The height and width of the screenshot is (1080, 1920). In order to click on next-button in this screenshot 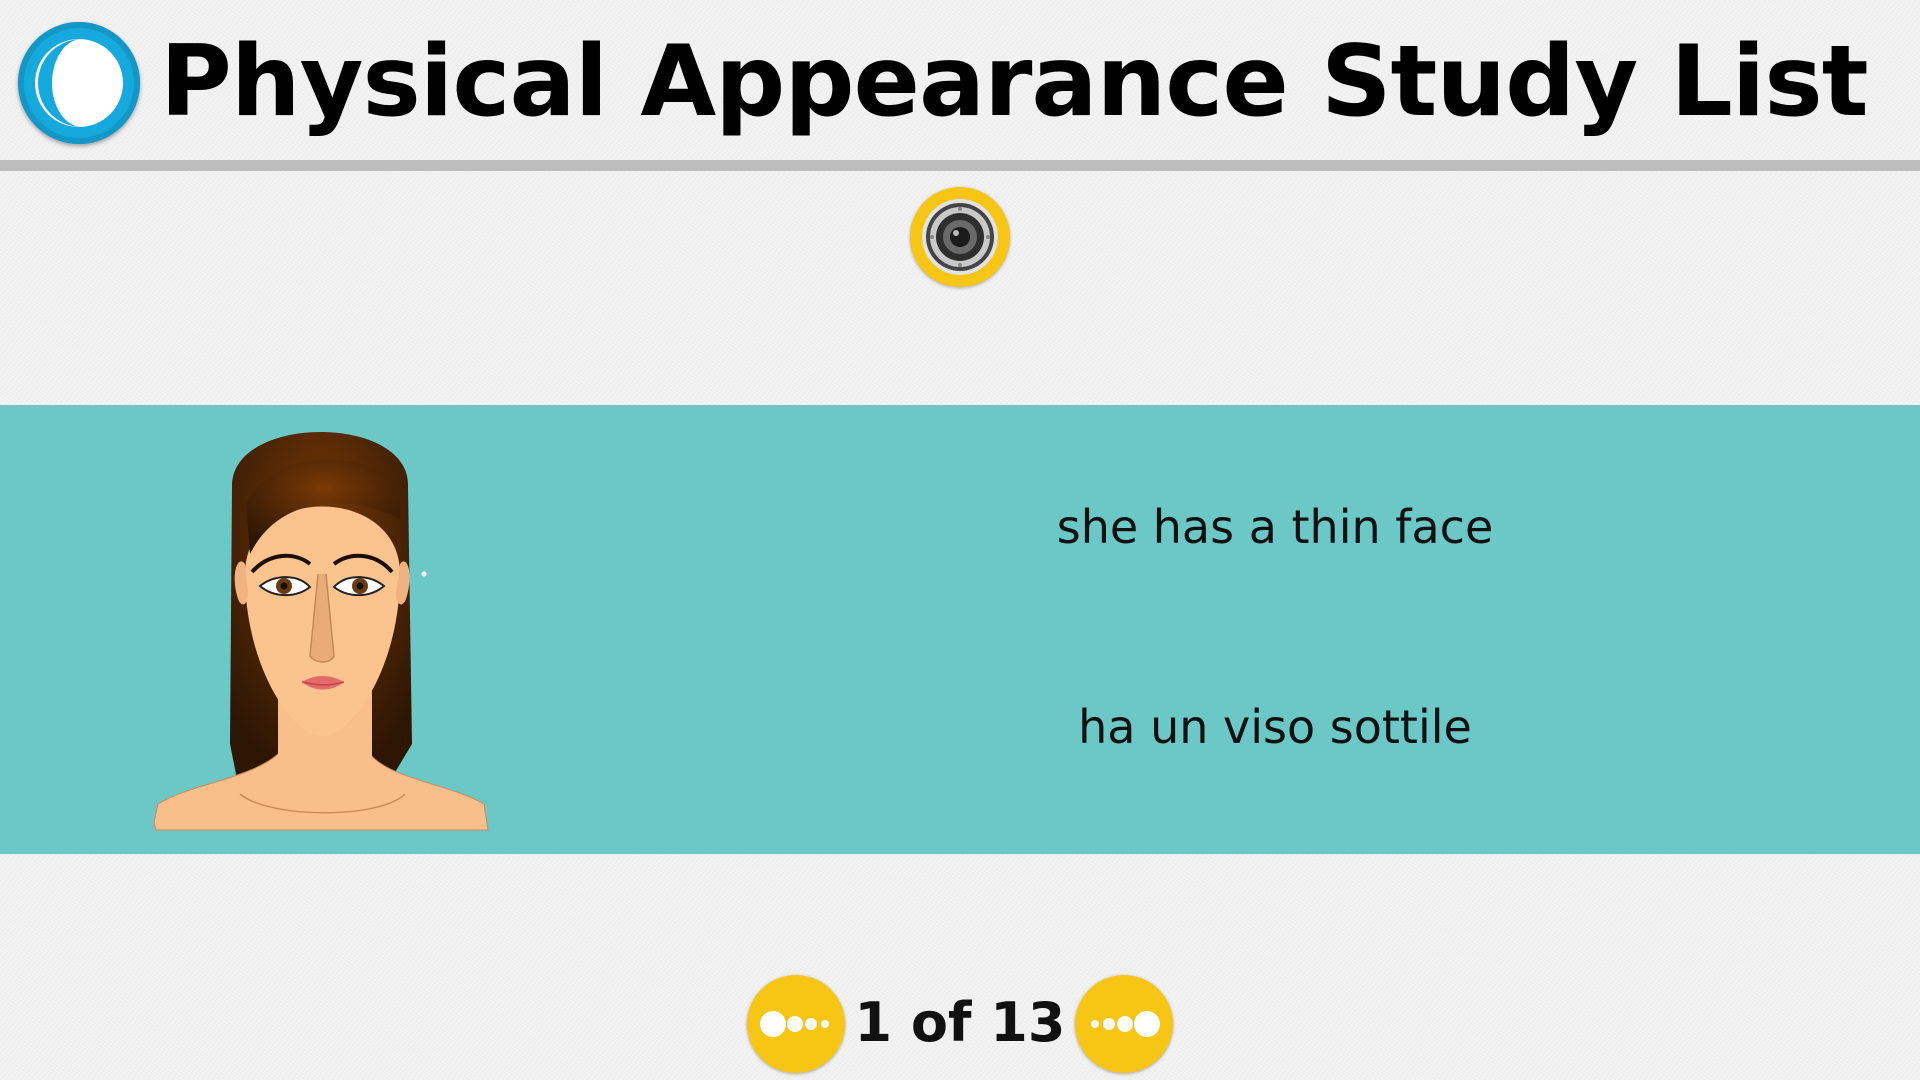, I will do `click(1124, 1024)`.